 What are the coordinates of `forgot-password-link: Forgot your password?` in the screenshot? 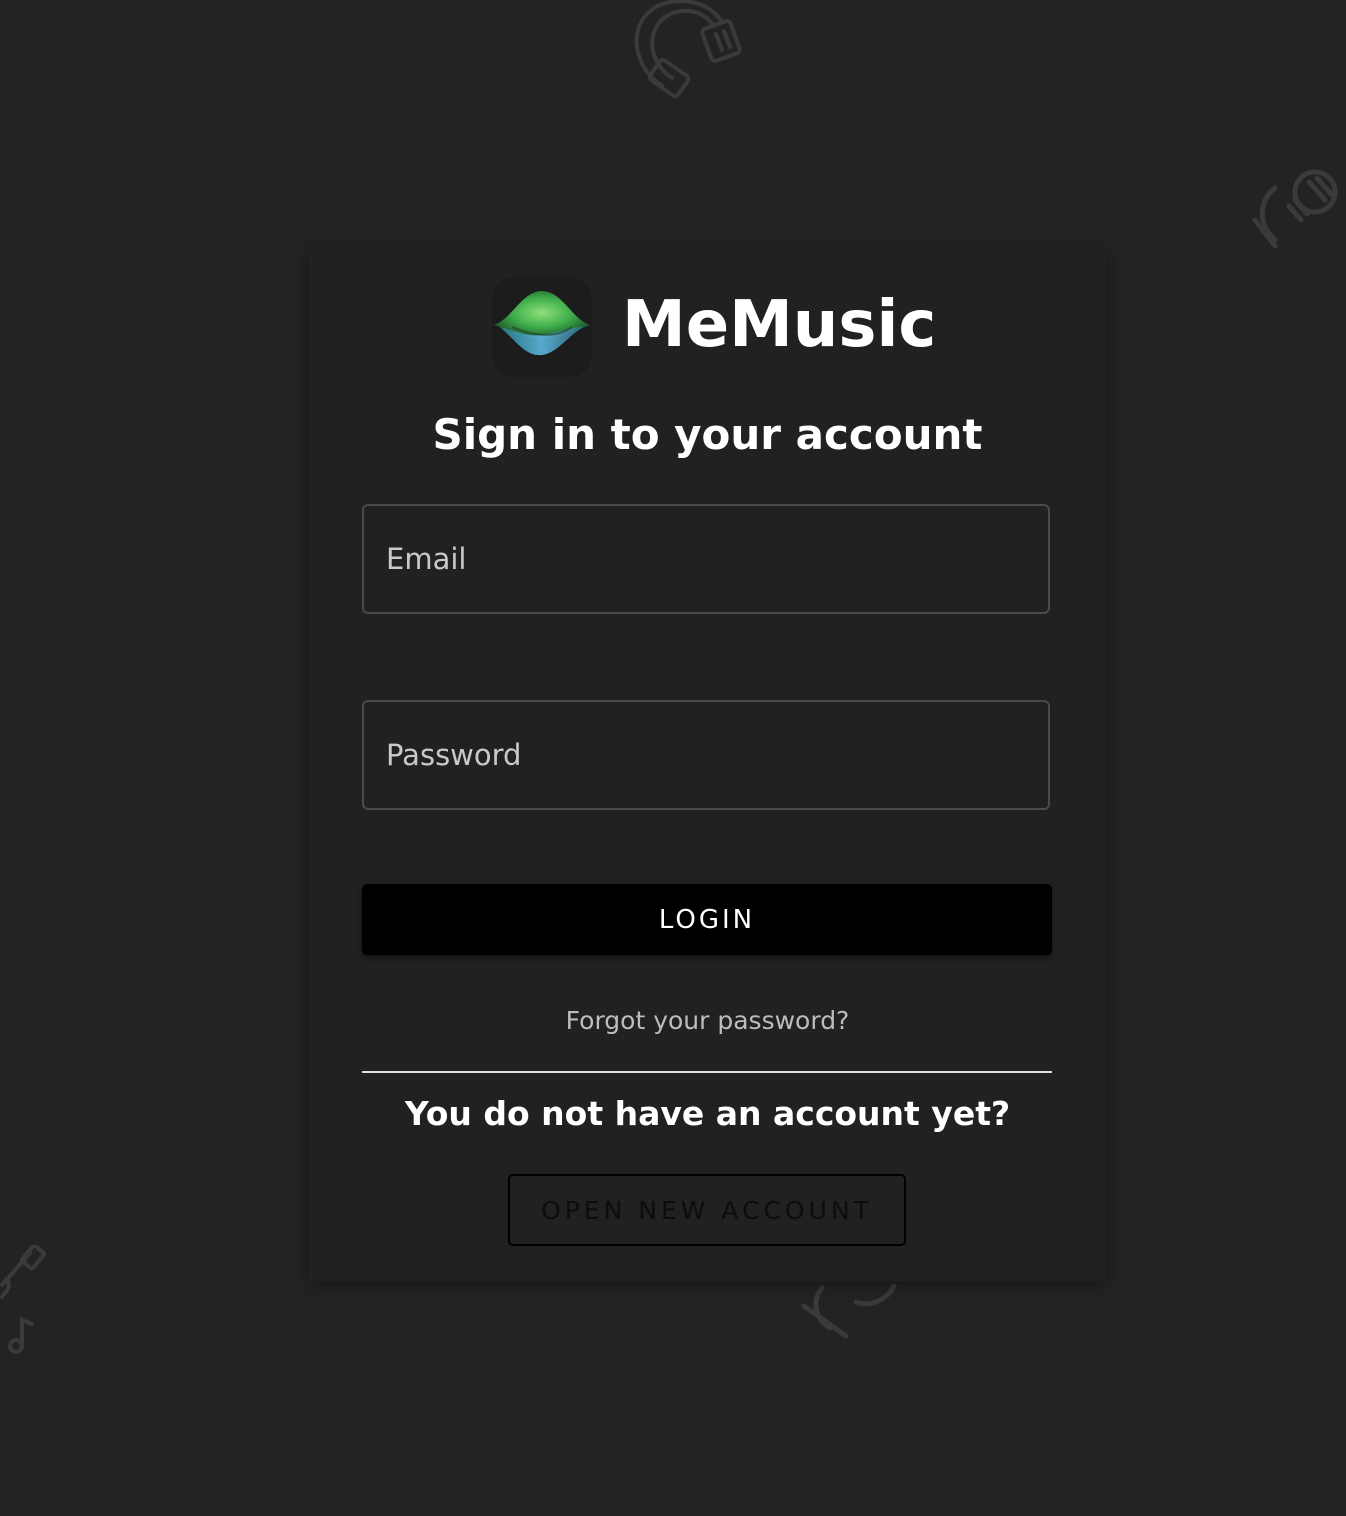 It's located at (707, 1021).